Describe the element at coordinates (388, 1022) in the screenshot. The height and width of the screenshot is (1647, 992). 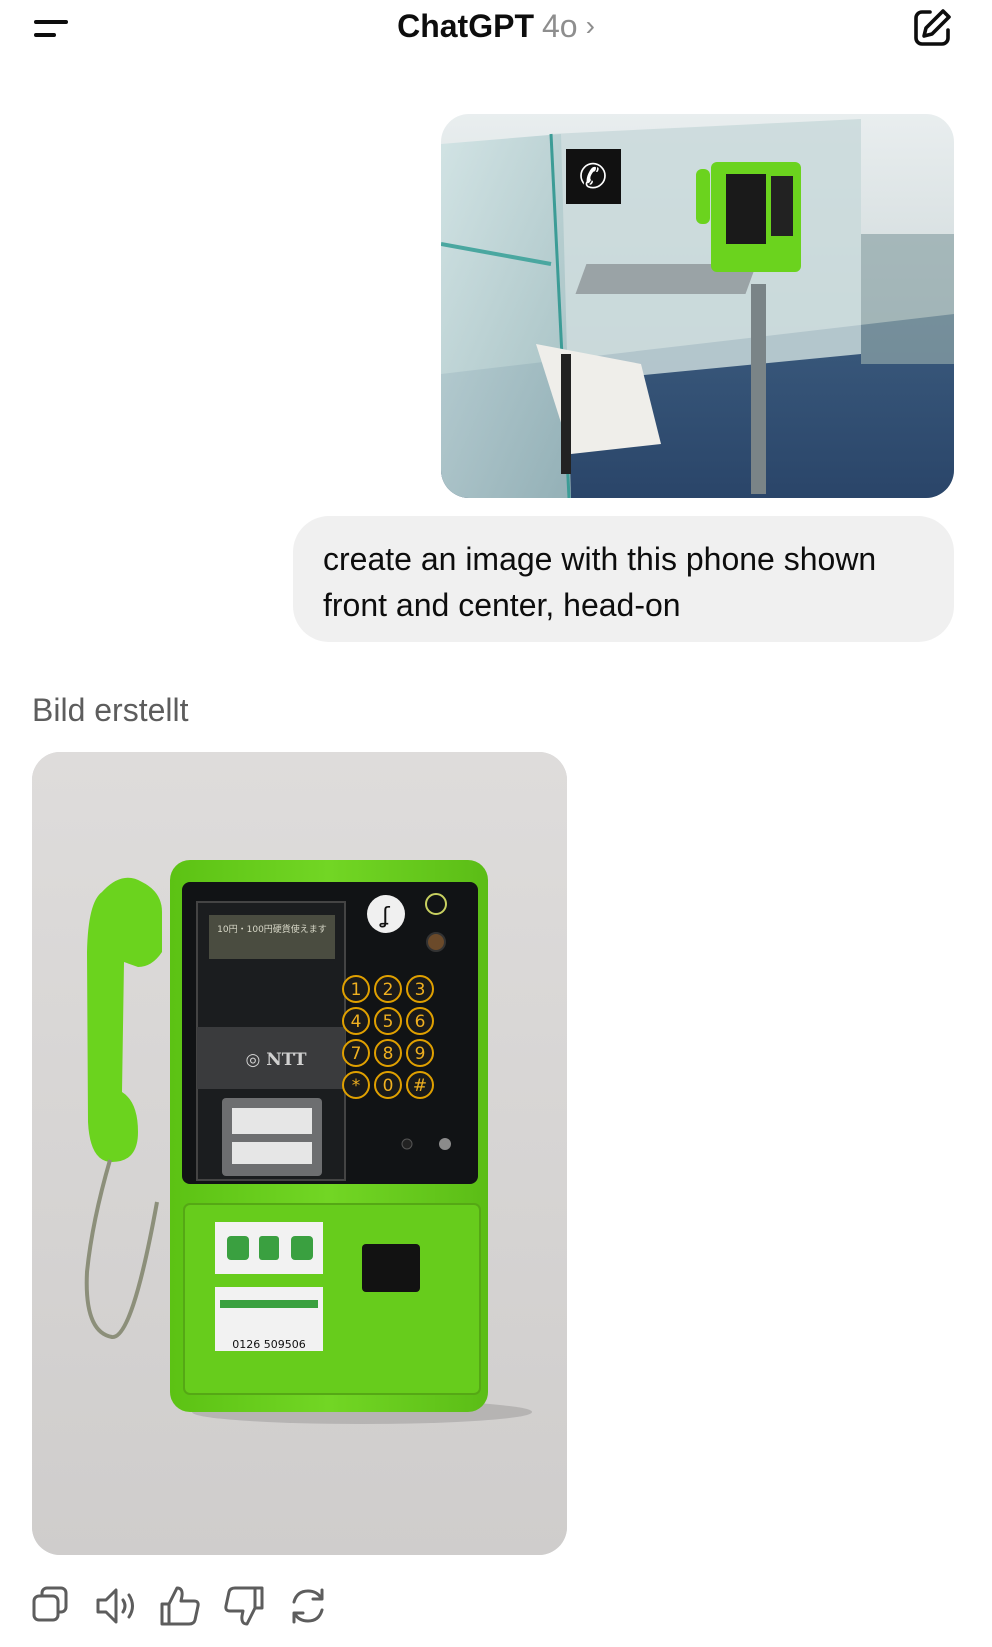
I see `keypad-key-label: 5` at that location.